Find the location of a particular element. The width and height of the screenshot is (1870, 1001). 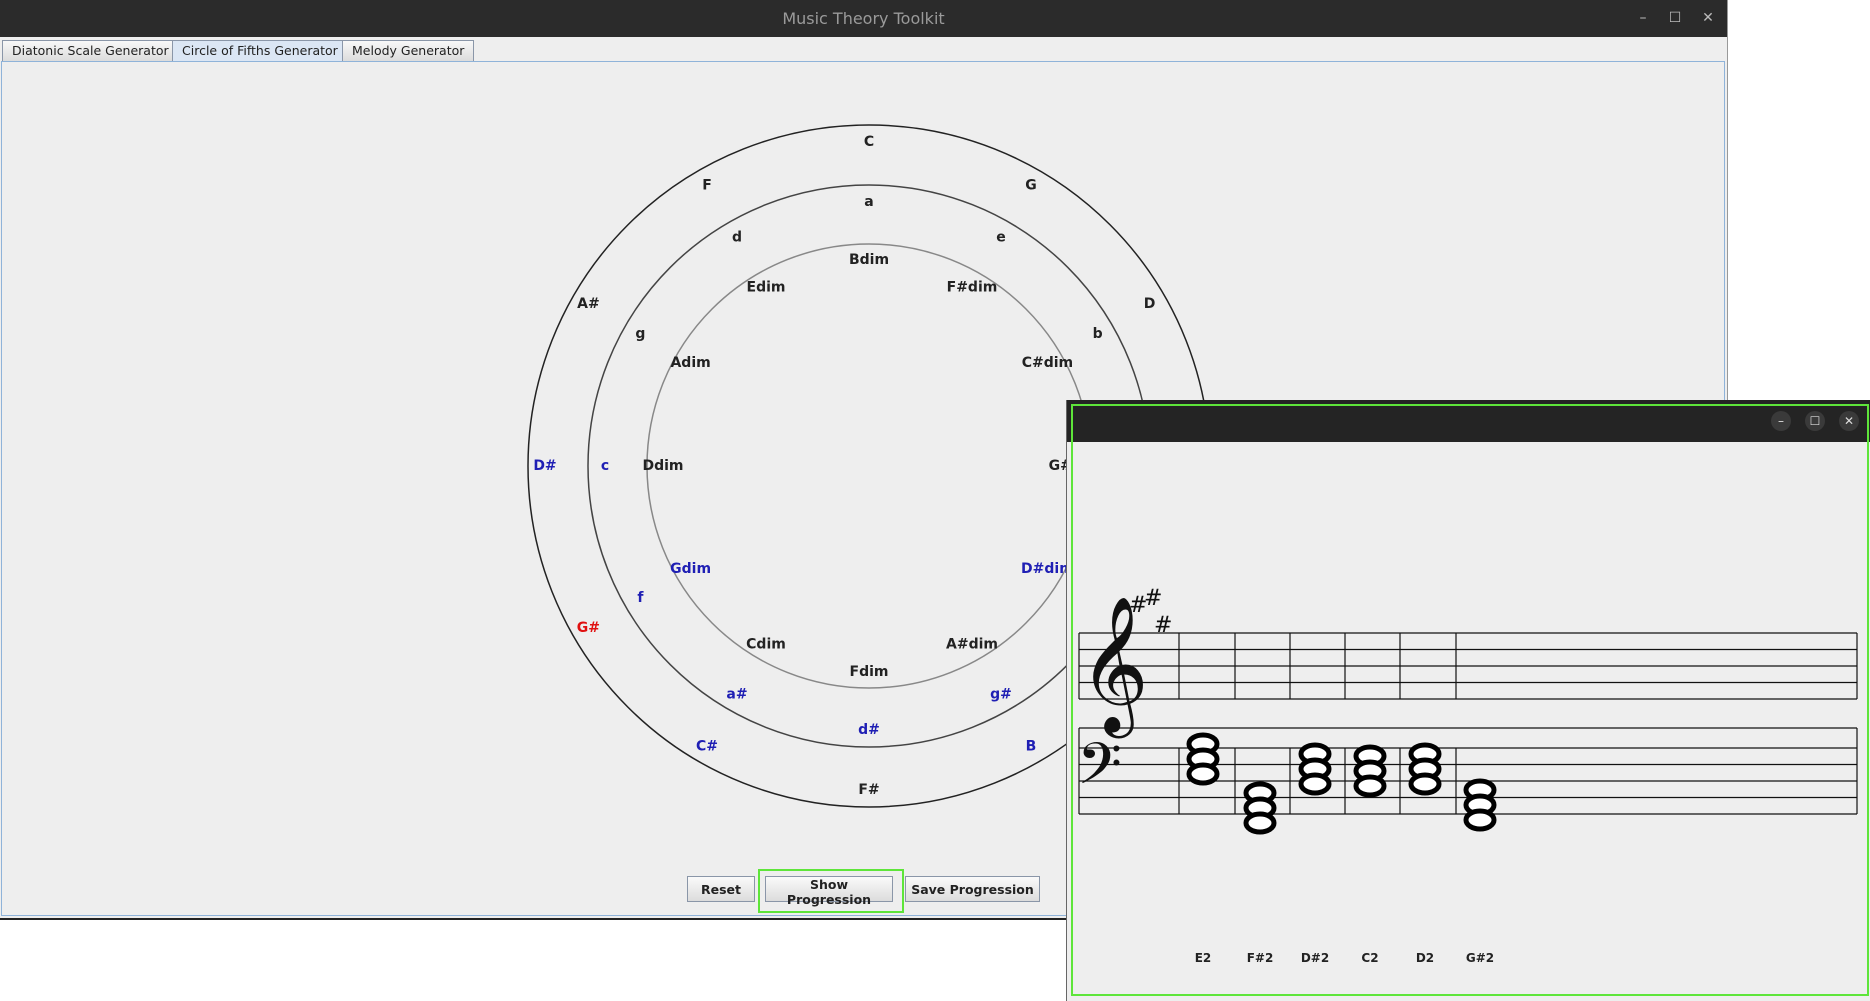

minor-key-a: a is located at coordinates (868, 202).